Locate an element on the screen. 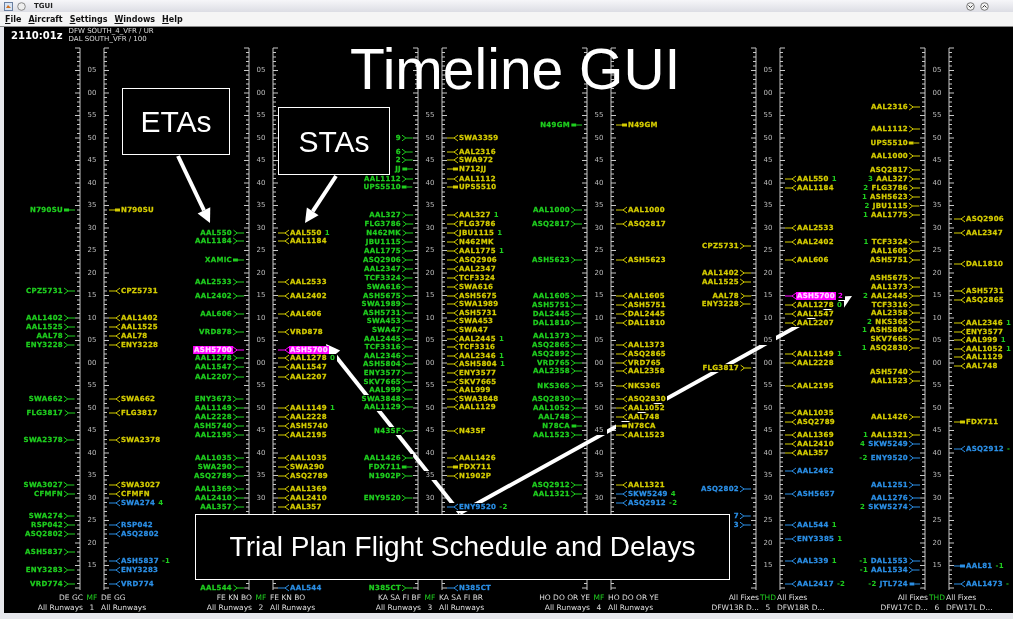 Image resolution: width=1013 pixels, height=619 pixels. menu-item: Windows is located at coordinates (135, 19).